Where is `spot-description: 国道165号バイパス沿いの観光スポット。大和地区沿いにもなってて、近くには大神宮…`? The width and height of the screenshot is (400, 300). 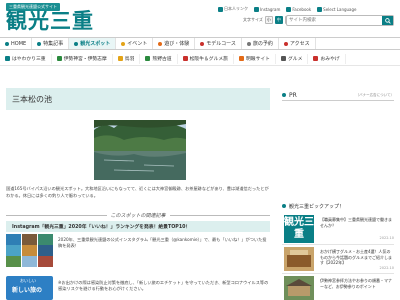 spot-description: 国道165号バイパス沿いの観光スポット。大和地区沿いにもなってて、近くには大神宮… is located at coordinates (137, 192).